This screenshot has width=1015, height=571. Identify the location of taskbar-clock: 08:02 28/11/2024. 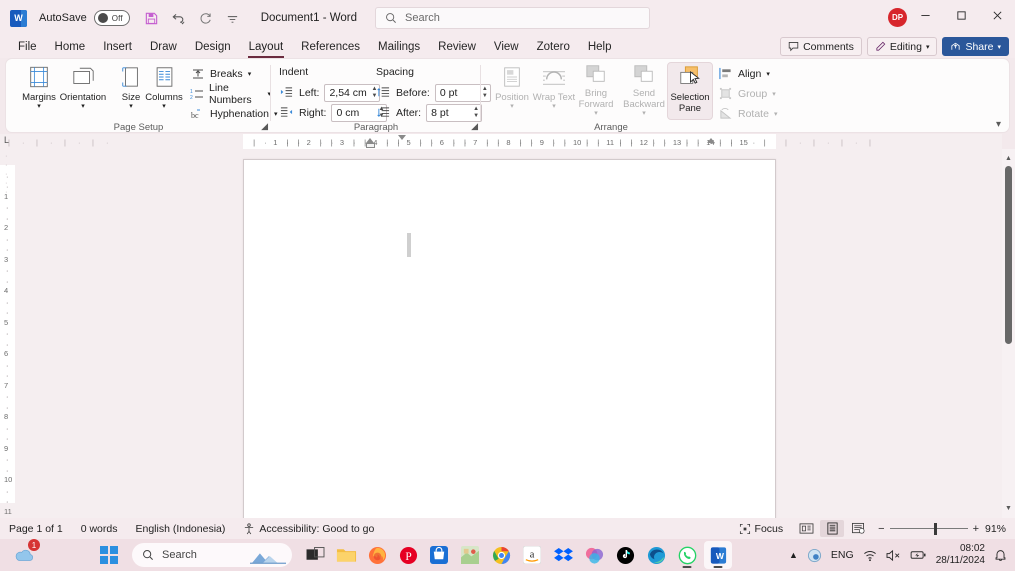
(960, 555).